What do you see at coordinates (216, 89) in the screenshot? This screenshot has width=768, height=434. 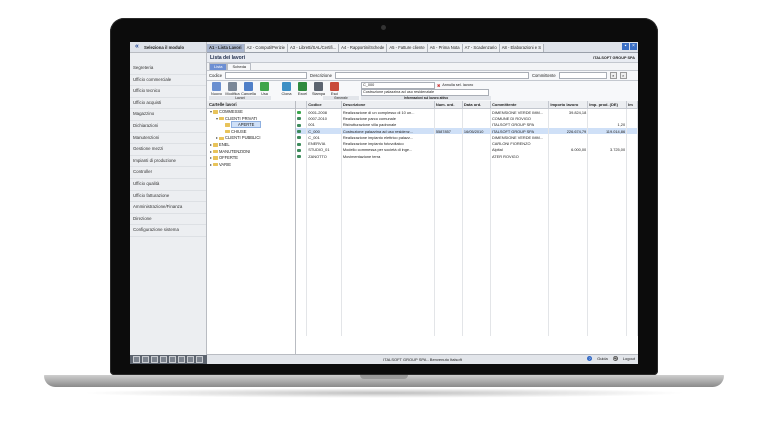 I see `toolbar-button-nuovo: Nuovo` at bounding box center [216, 89].